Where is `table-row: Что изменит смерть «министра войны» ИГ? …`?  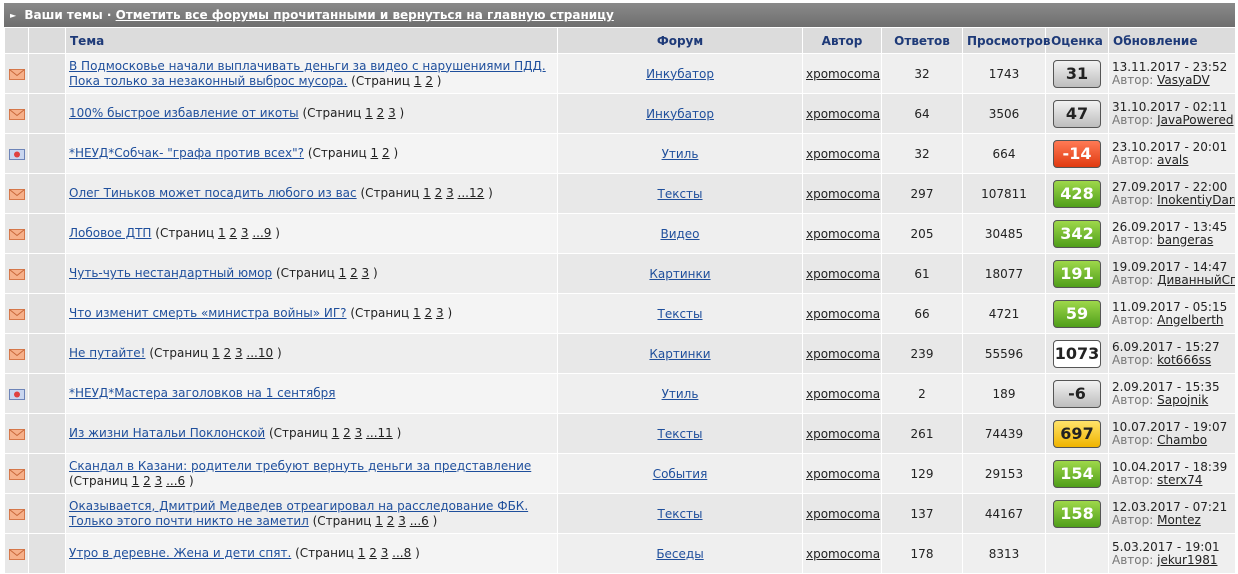 table-row: Что изменит смерть «министра войны» ИГ? … is located at coordinates (620, 313).